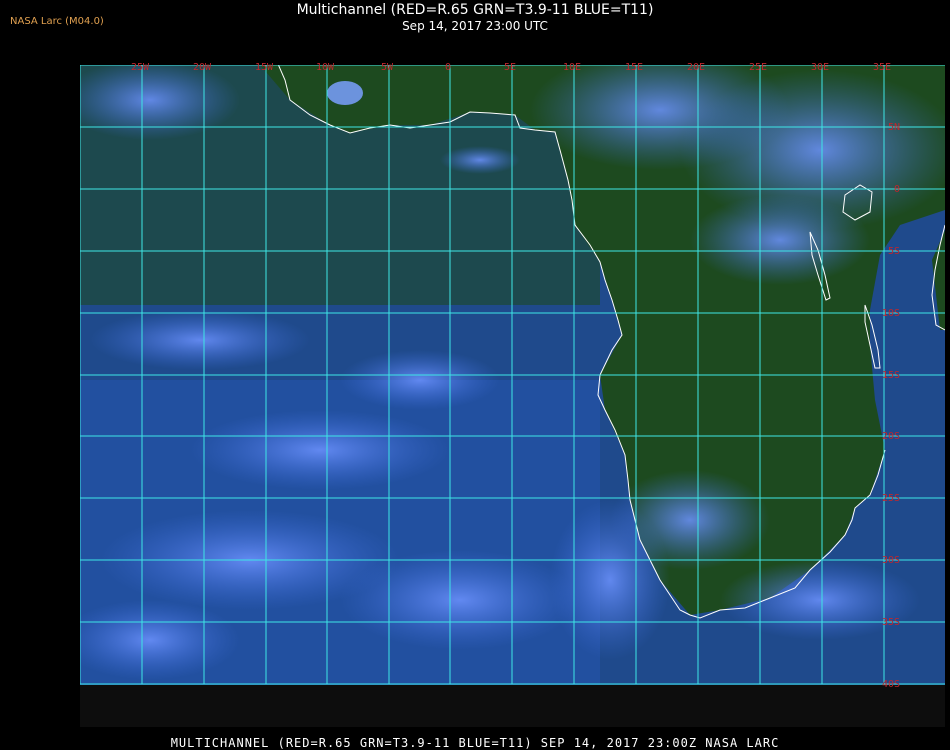  Describe the element at coordinates (891, 436) in the screenshot. I see `latitude-label: 20S` at that location.